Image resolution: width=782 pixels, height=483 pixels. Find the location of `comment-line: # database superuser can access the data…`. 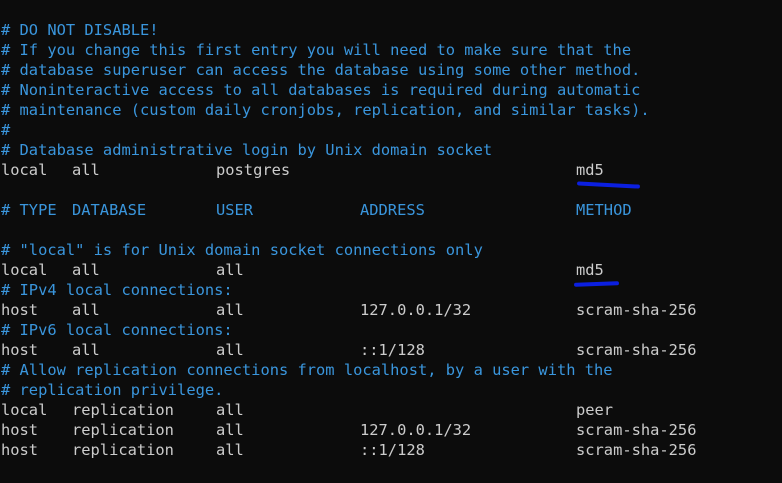

comment-line: # database superuser can access the data… is located at coordinates (321, 70).